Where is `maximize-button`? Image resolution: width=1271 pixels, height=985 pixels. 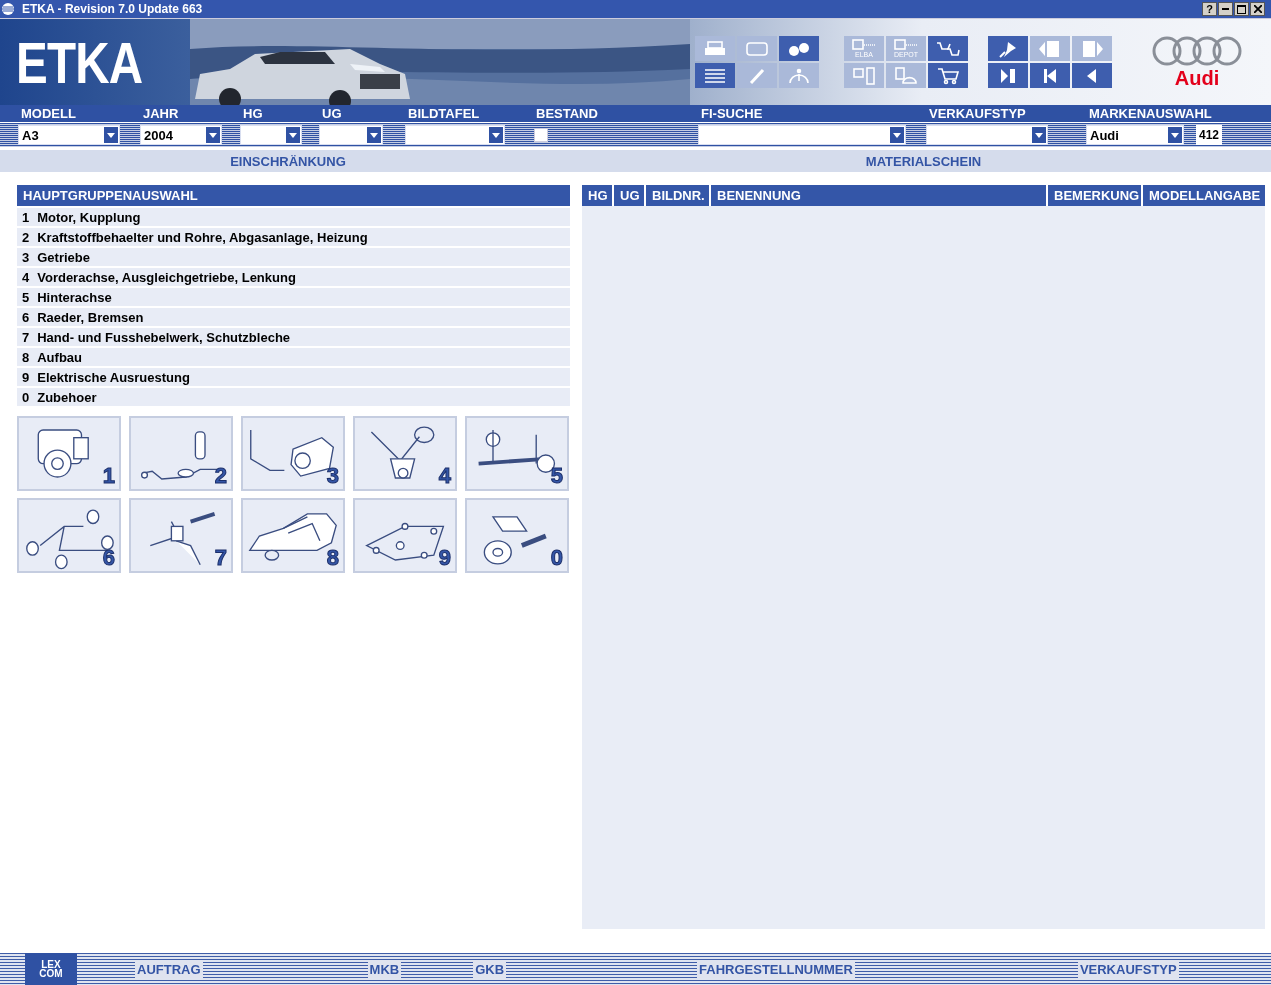 maximize-button is located at coordinates (1241, 9).